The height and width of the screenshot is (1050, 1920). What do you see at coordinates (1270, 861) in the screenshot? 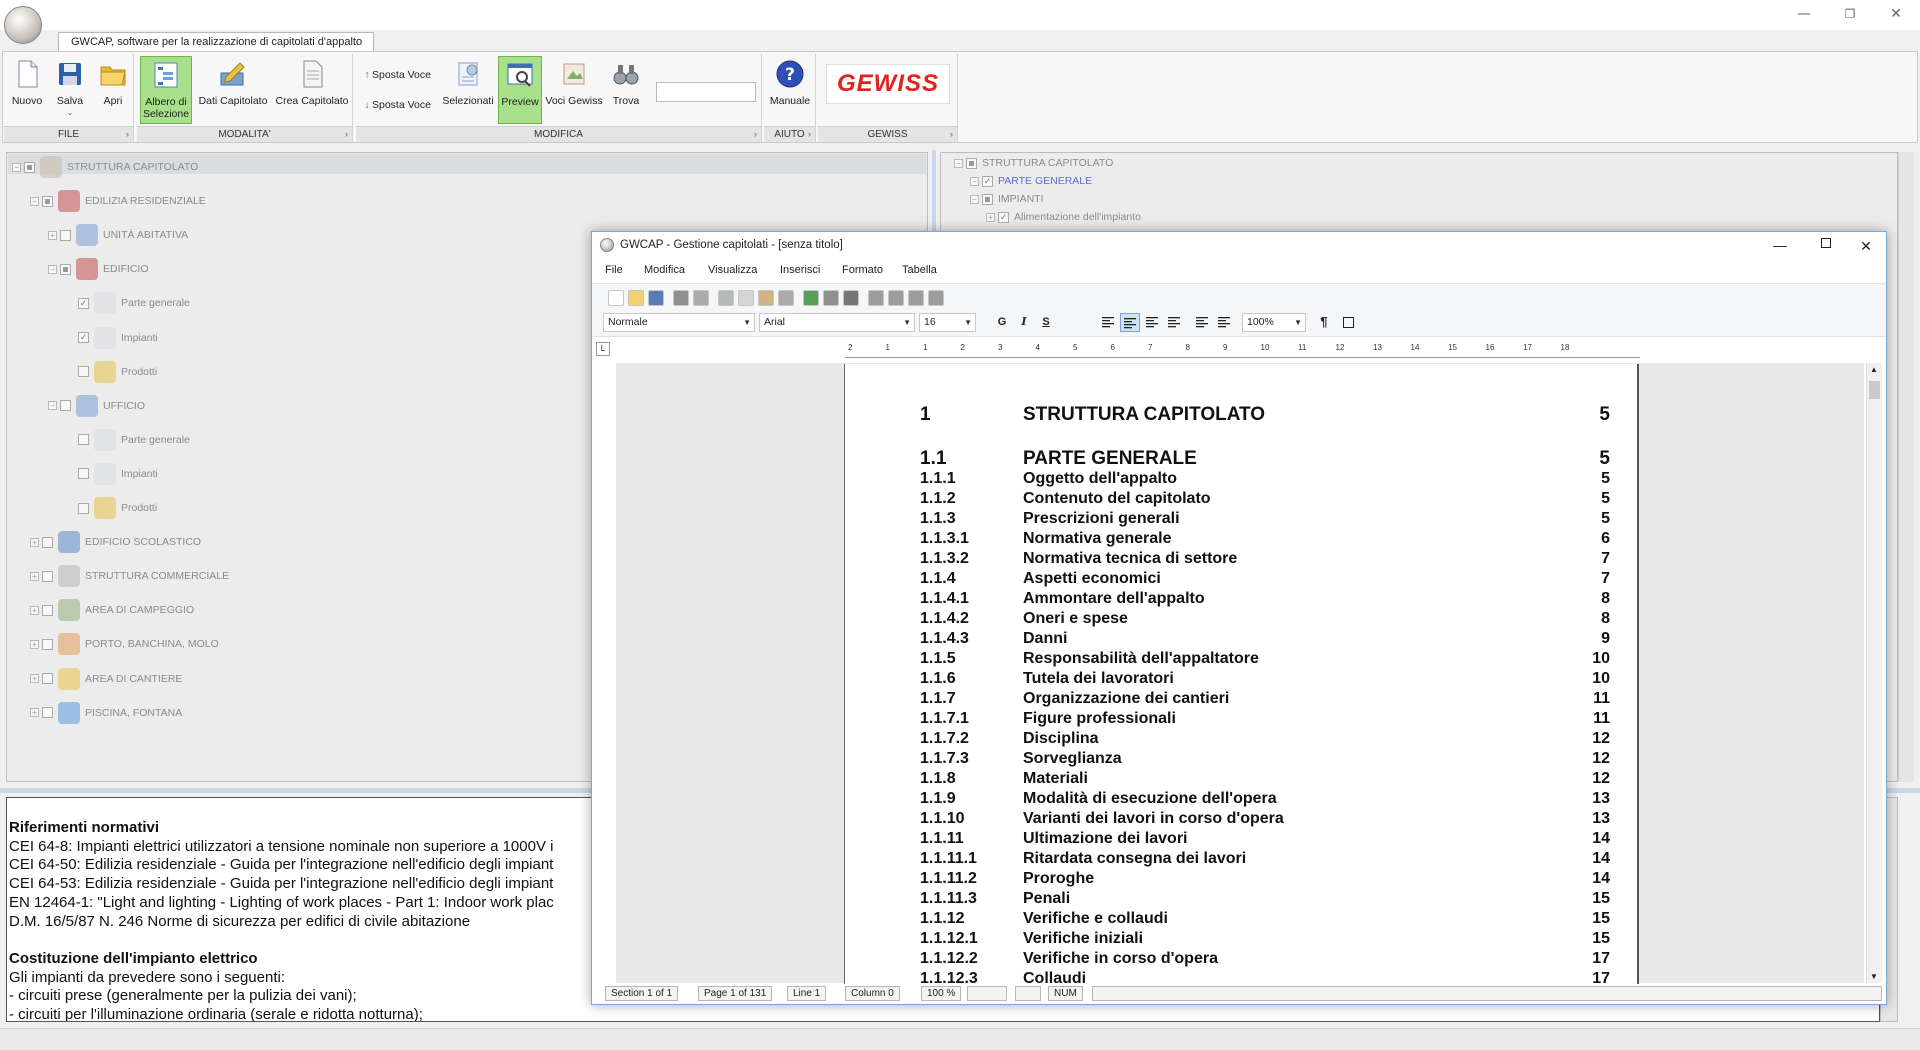
I see `toc-entry: 1.1.11.1 Ritardata consegna dei lavori 14` at bounding box center [1270, 861].